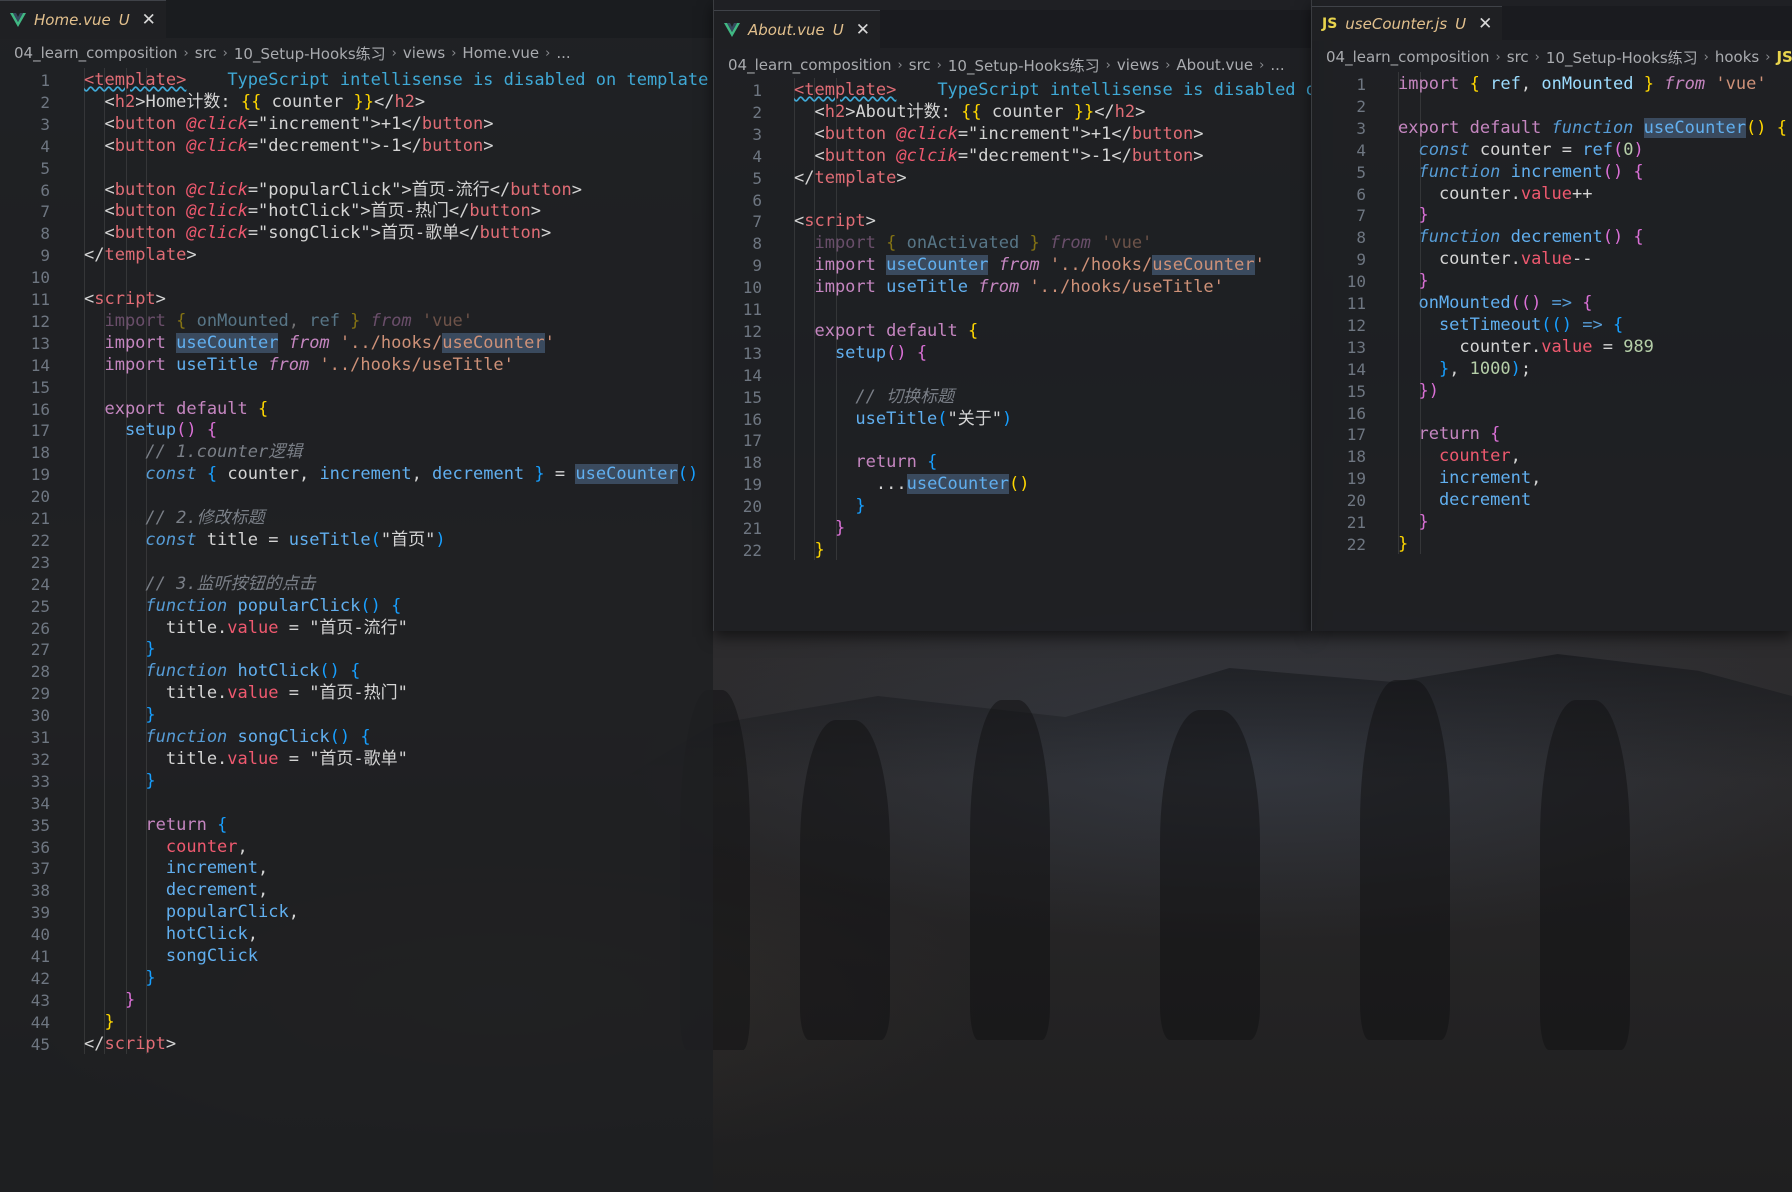 This screenshot has width=1792, height=1192. Describe the element at coordinates (83, 19) in the screenshot. I see `tab-home-vue: Home.vue U ✕` at that location.